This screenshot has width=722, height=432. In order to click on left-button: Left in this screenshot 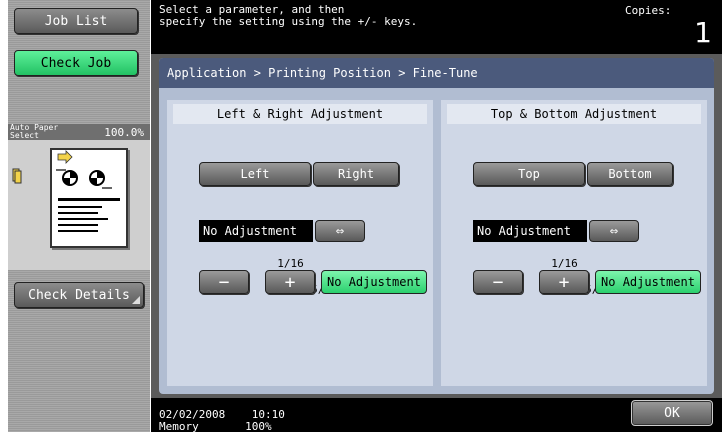, I will do `click(255, 174)`.